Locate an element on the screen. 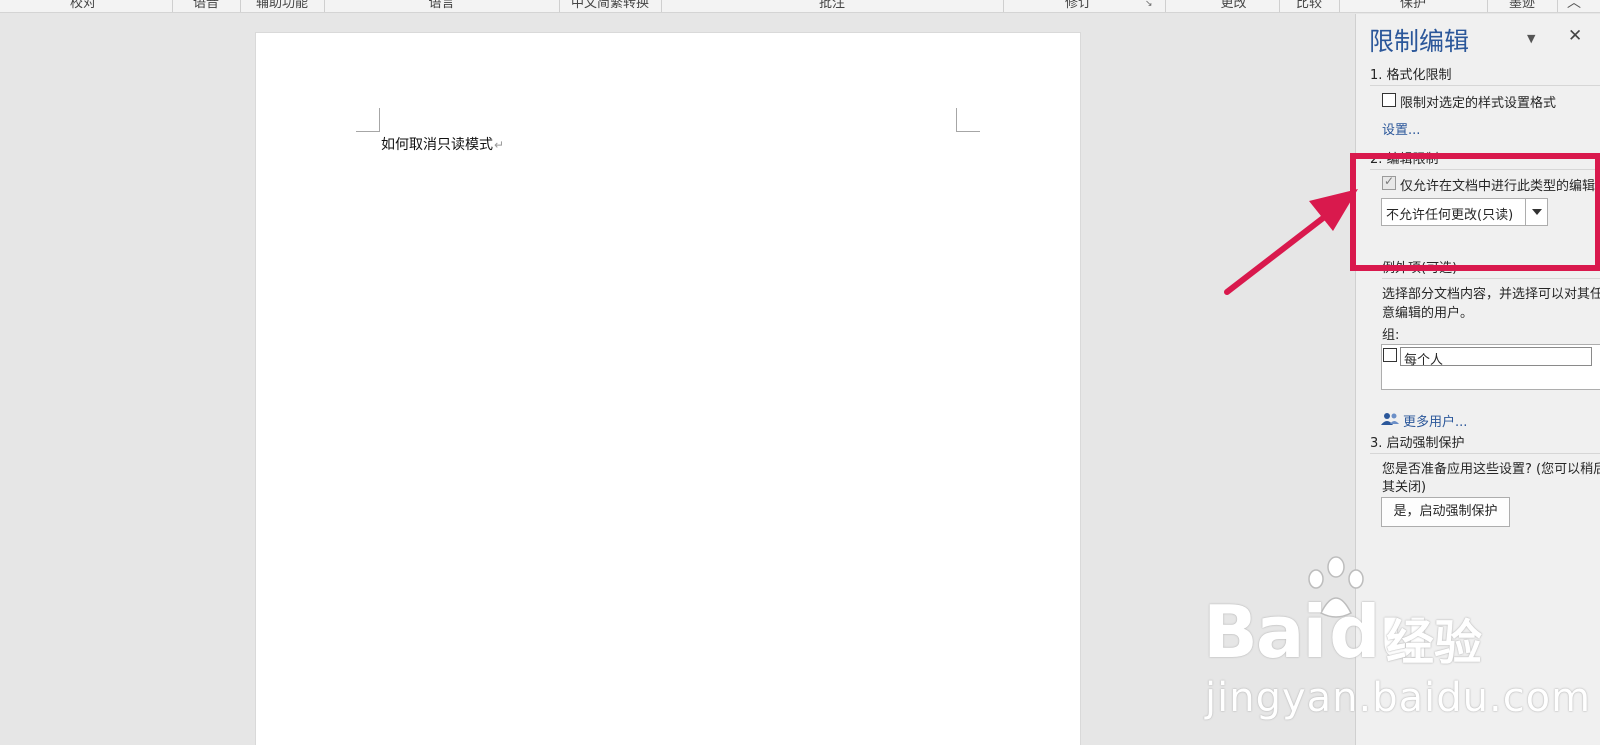 The height and width of the screenshot is (745, 1600). editing-type-select: 不允许任何更改(只读) is located at coordinates (1464, 212).